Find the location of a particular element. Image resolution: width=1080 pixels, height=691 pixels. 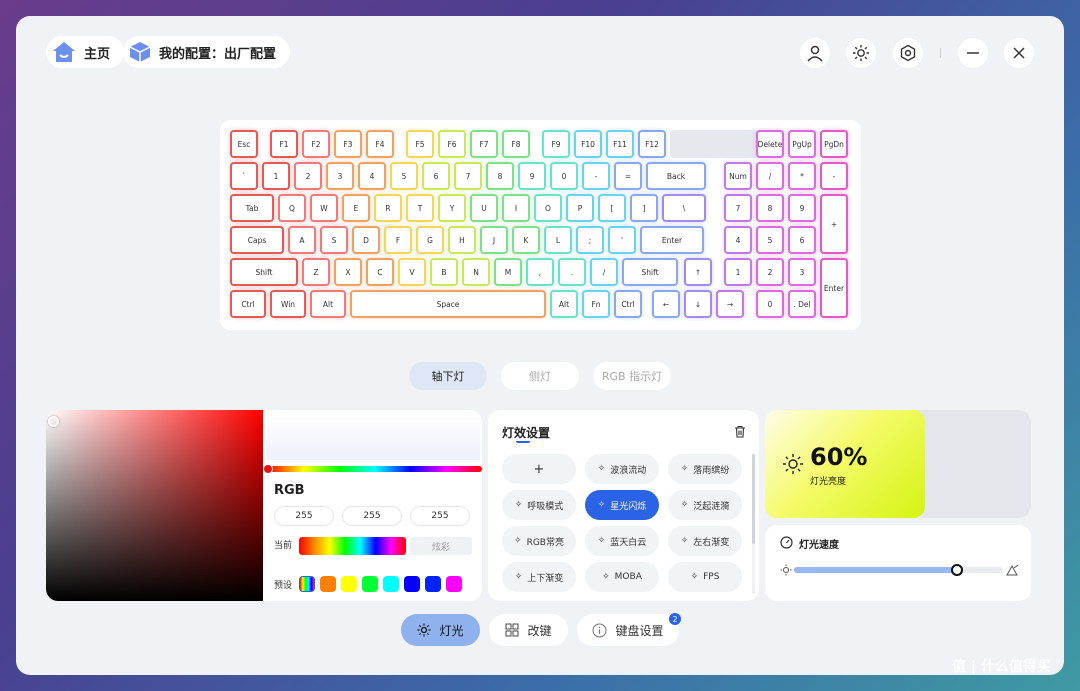

key: F4 is located at coordinates (380, 144).